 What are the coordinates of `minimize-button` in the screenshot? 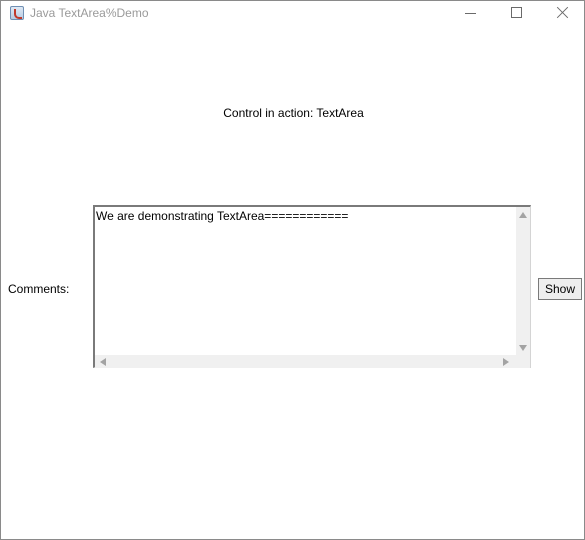 It's located at (470, 14).